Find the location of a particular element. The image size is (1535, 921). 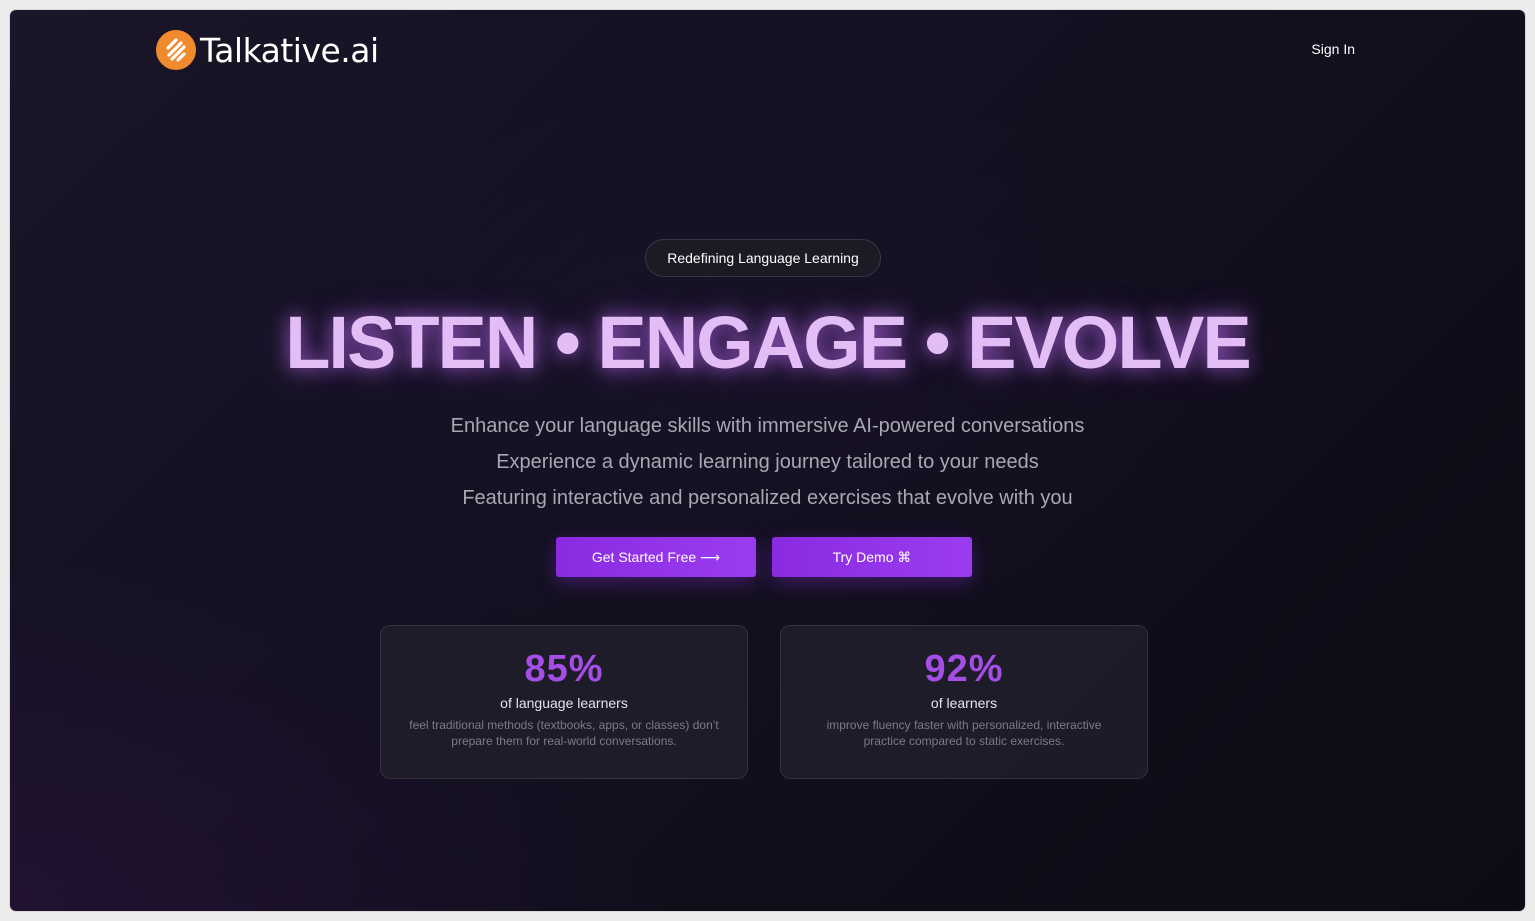

stat-label: of language learners is located at coordinates (564, 703).